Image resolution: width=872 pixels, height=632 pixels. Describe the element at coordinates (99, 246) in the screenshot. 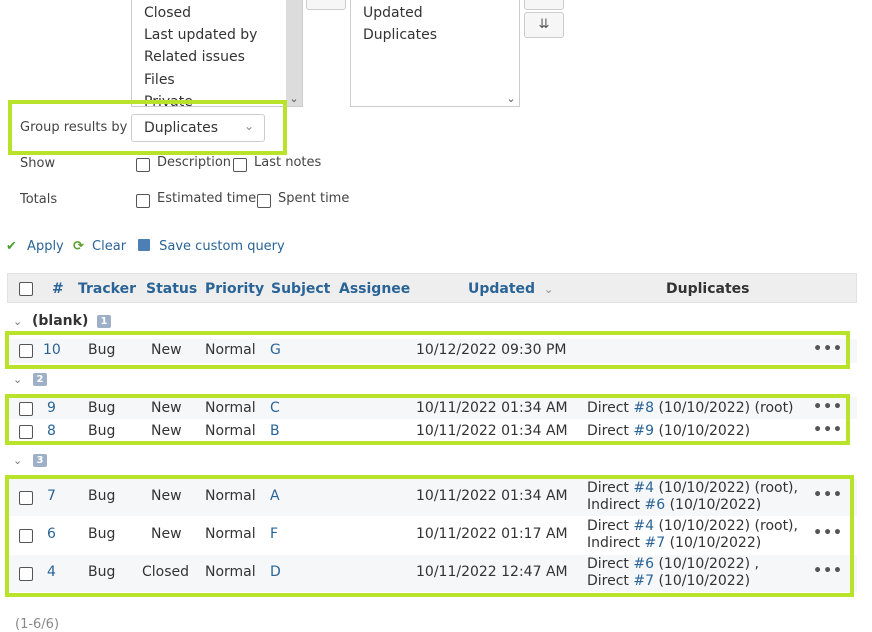

I see `clear-button: ⟳ Clear` at that location.